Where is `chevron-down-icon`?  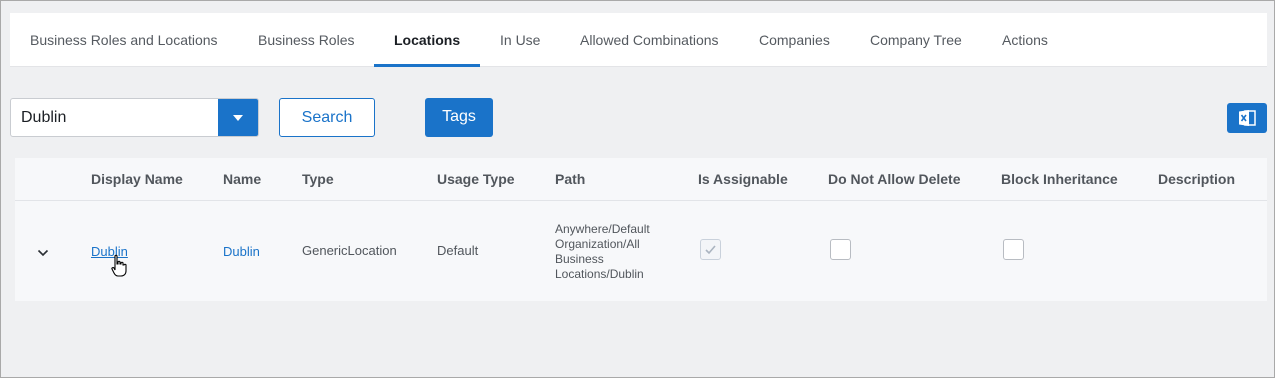 chevron-down-icon is located at coordinates (43, 253).